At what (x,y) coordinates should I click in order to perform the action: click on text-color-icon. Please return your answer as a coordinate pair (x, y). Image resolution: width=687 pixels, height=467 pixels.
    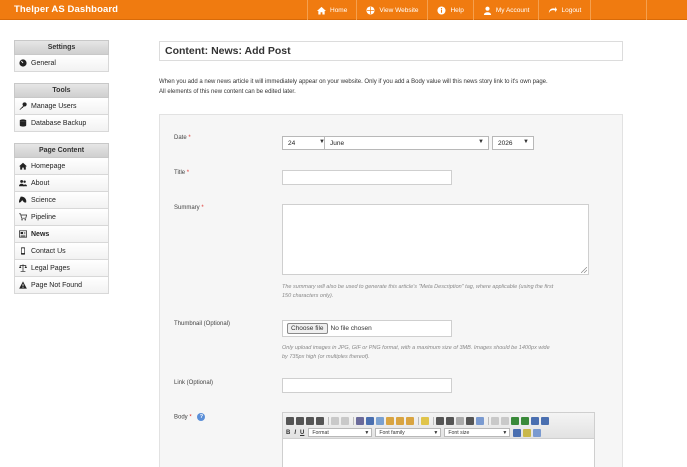
    Looking at the image, I should click on (517, 432).